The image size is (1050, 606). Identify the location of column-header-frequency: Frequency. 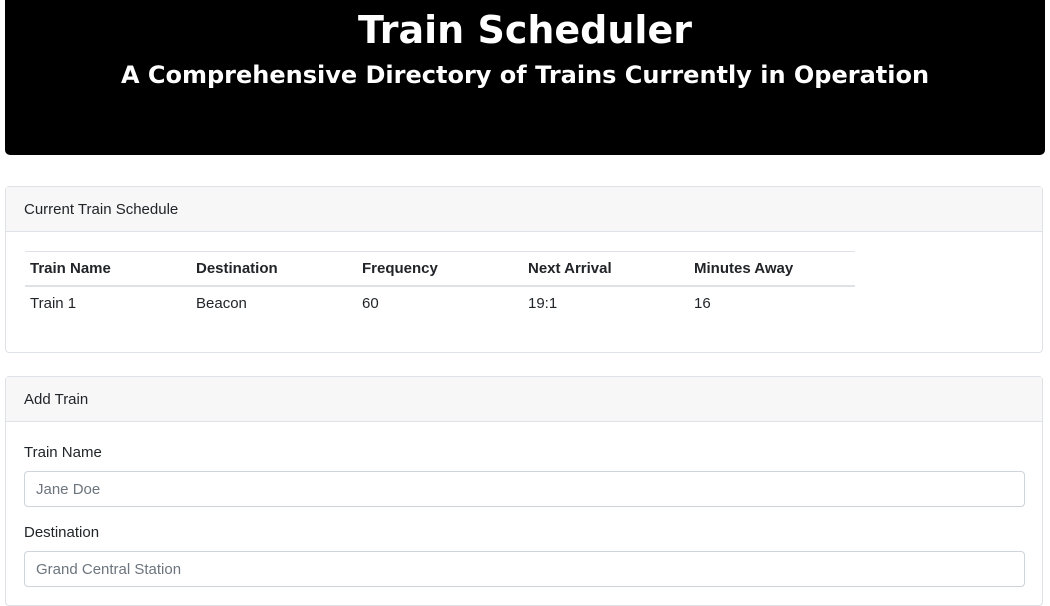
(440, 269).